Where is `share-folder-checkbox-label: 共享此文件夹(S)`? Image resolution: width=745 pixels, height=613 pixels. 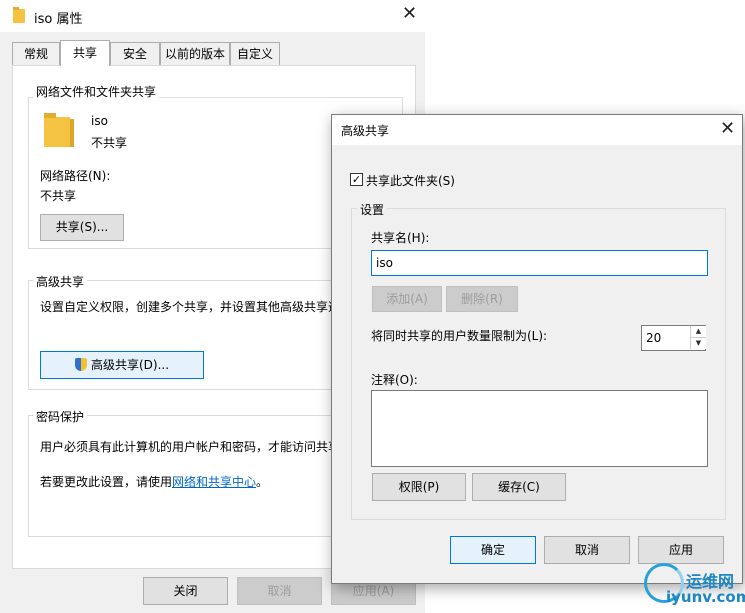
share-folder-checkbox-label: 共享此文件夹(S) is located at coordinates (410, 180).